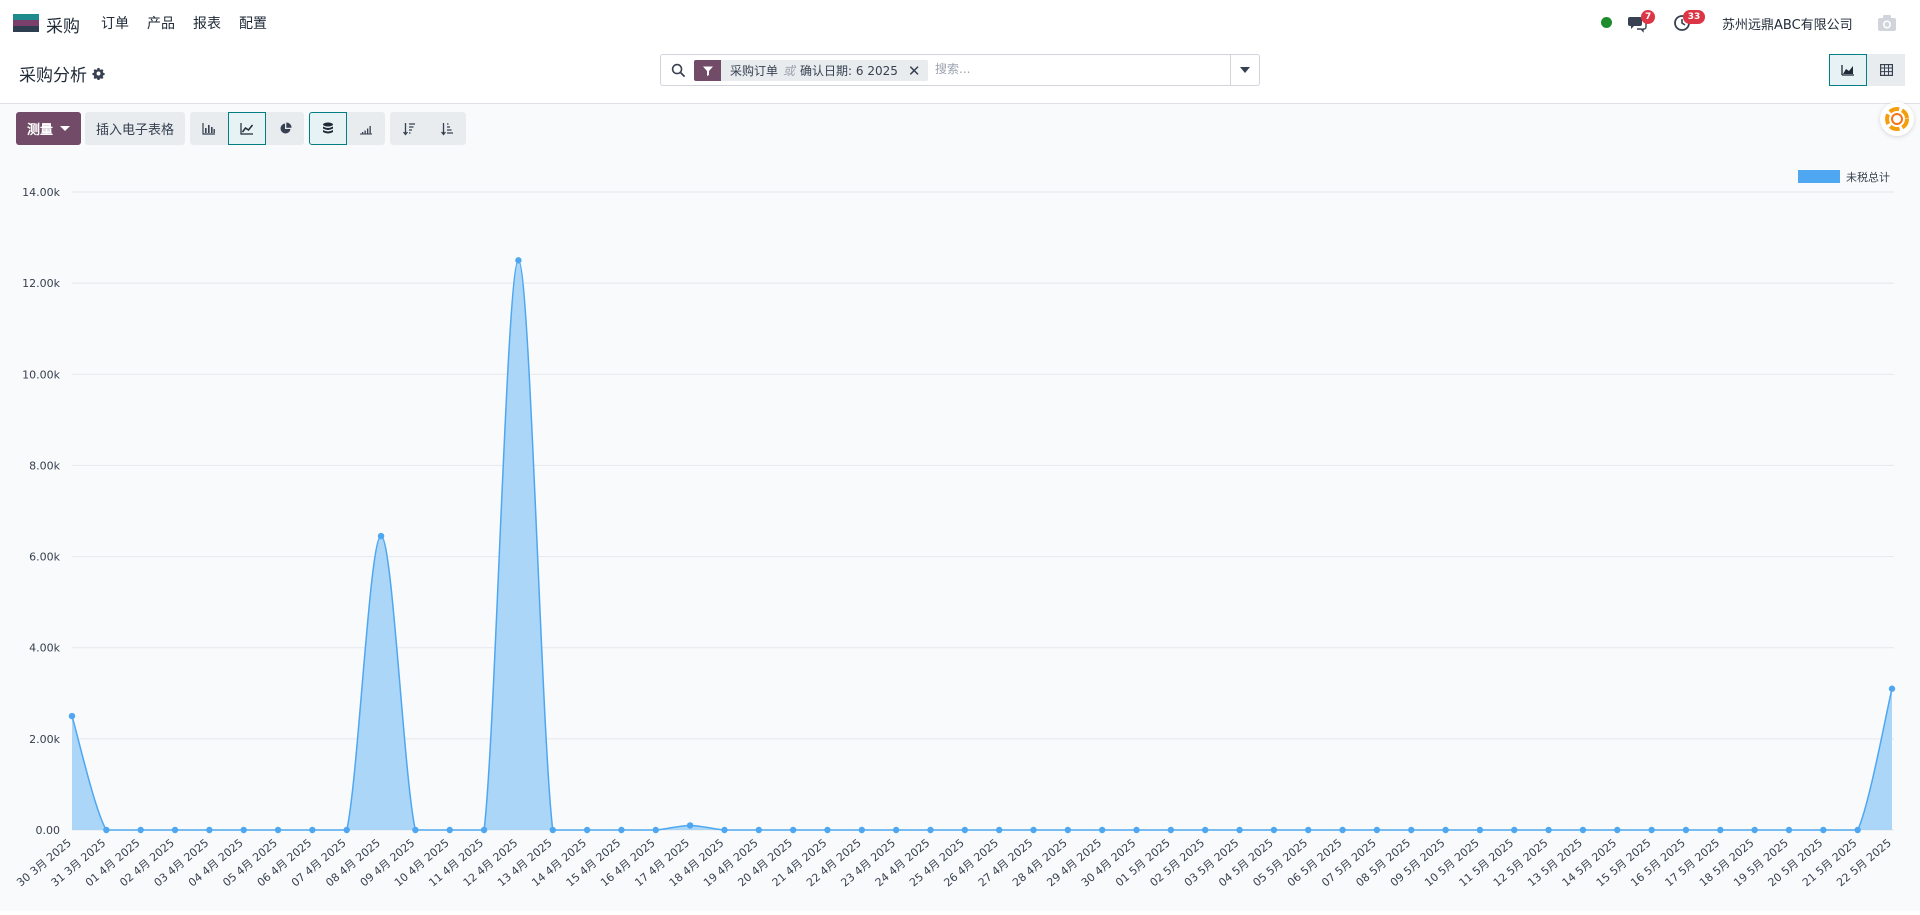  Describe the element at coordinates (916, 71) in the screenshot. I see `remove-facet-icon: ✕` at that location.